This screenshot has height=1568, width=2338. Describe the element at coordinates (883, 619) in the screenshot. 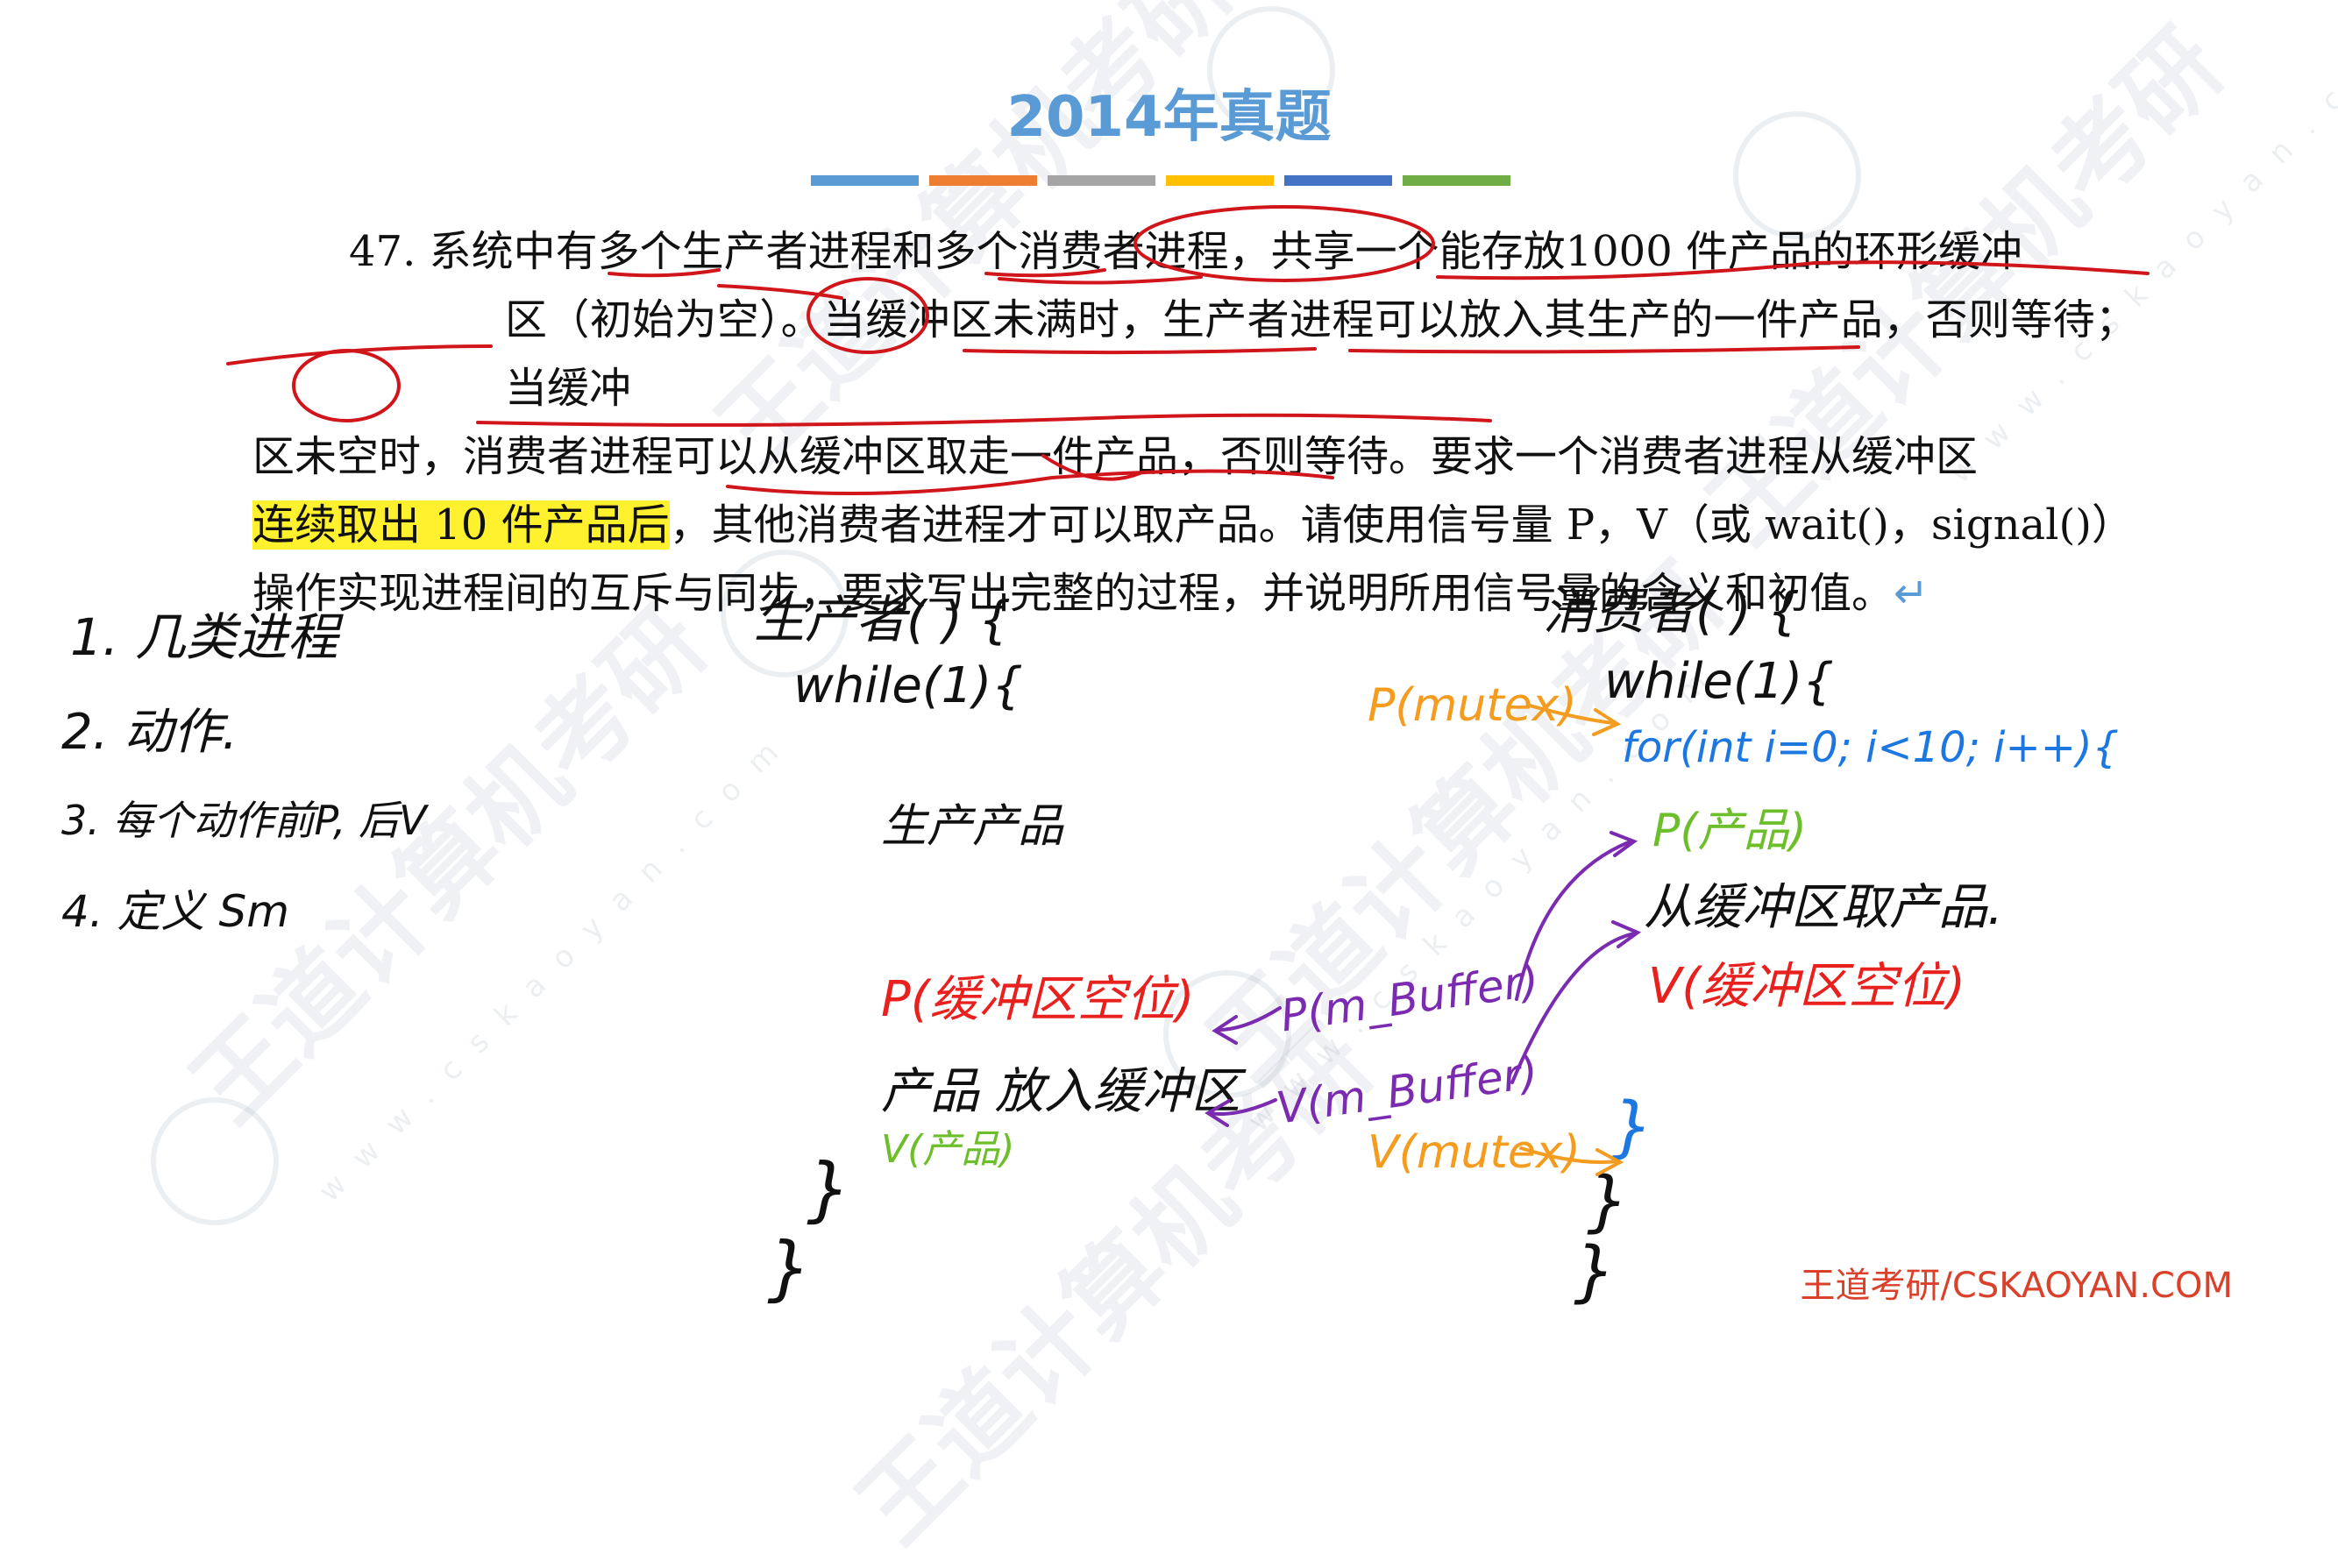

I see `producer-header: 生产者( ) {` at that location.